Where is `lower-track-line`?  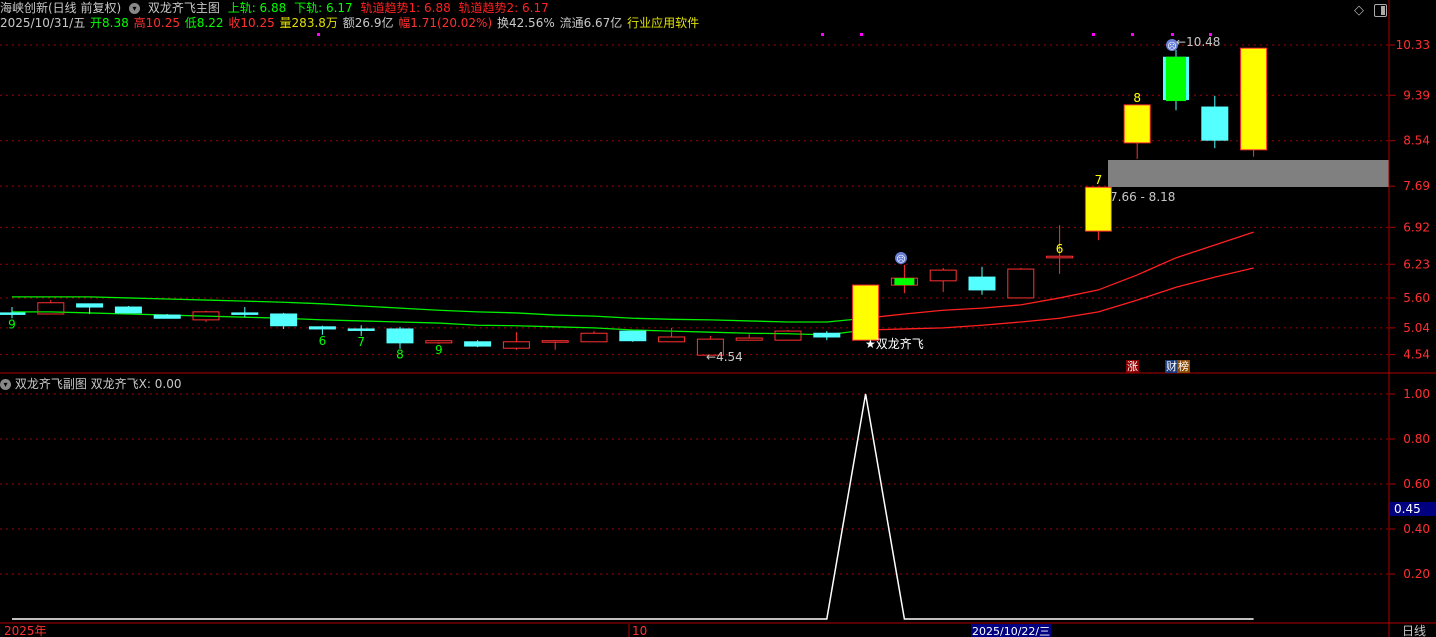 lower-track-line is located at coordinates (439, 323).